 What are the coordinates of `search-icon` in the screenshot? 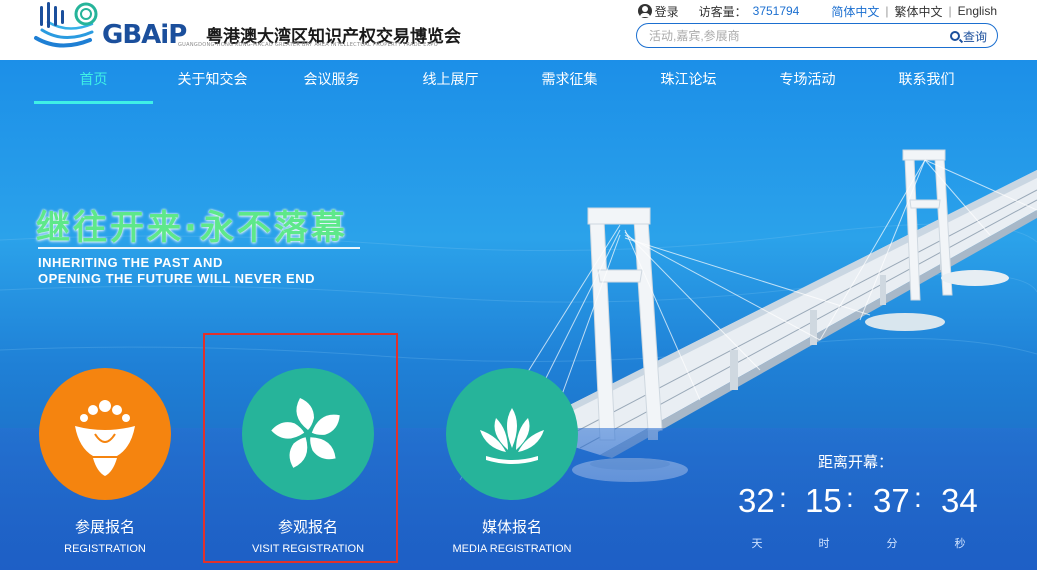 It's located at (954, 36).